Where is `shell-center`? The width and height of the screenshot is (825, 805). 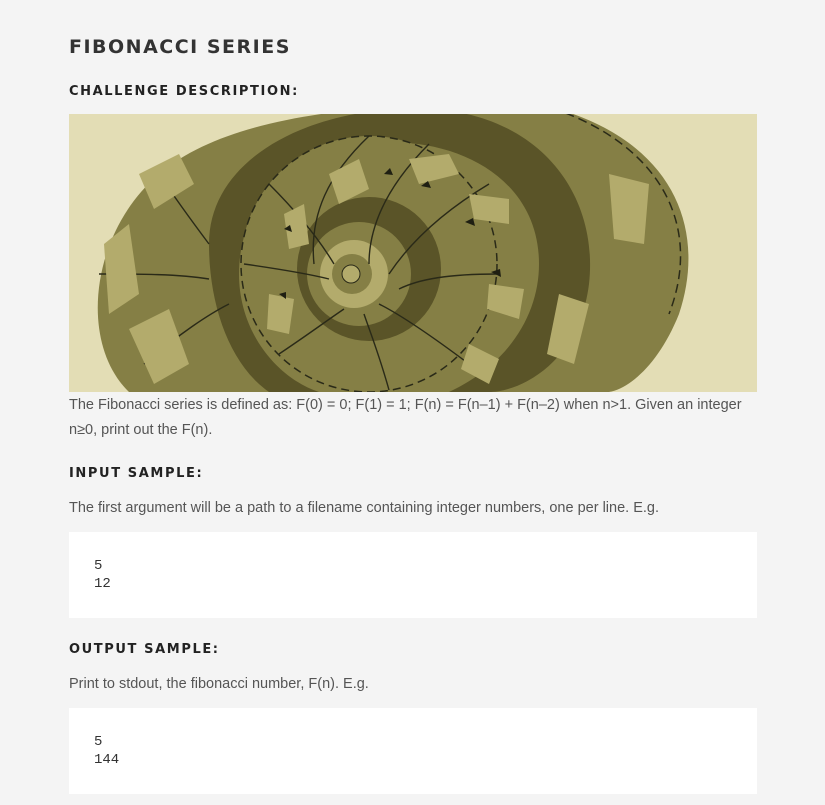 shell-center is located at coordinates (351, 274).